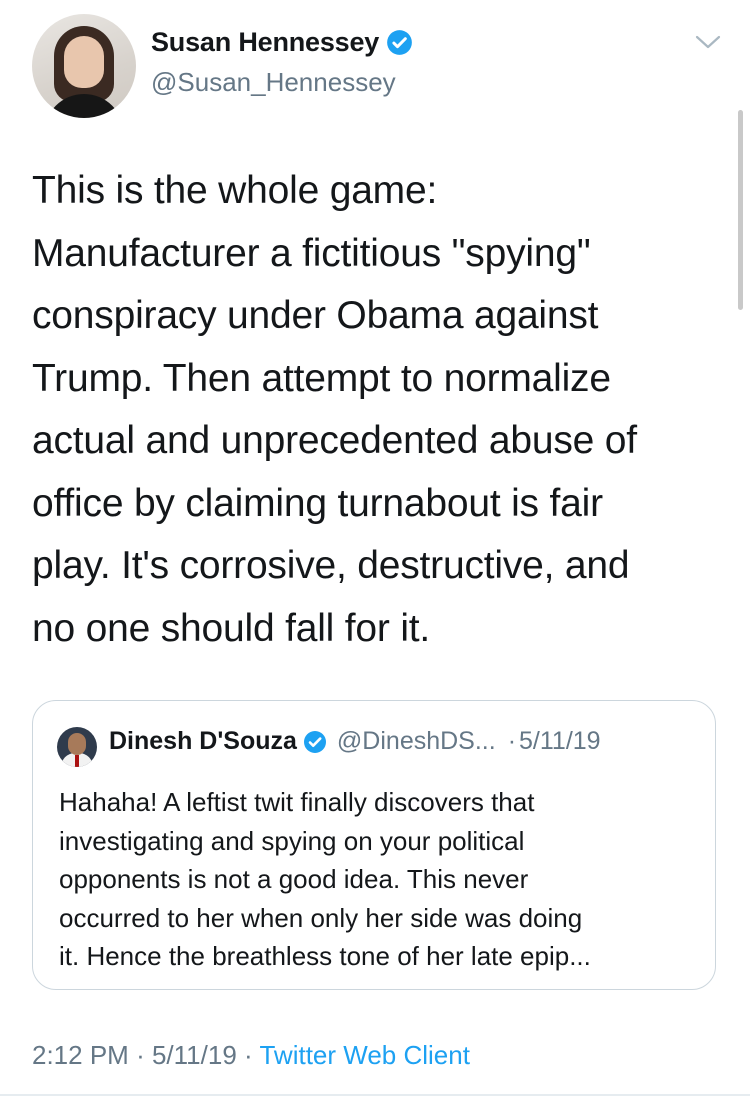  Describe the element at coordinates (194, 1055) in the screenshot. I see `tweet-date: 5/11/19` at that location.